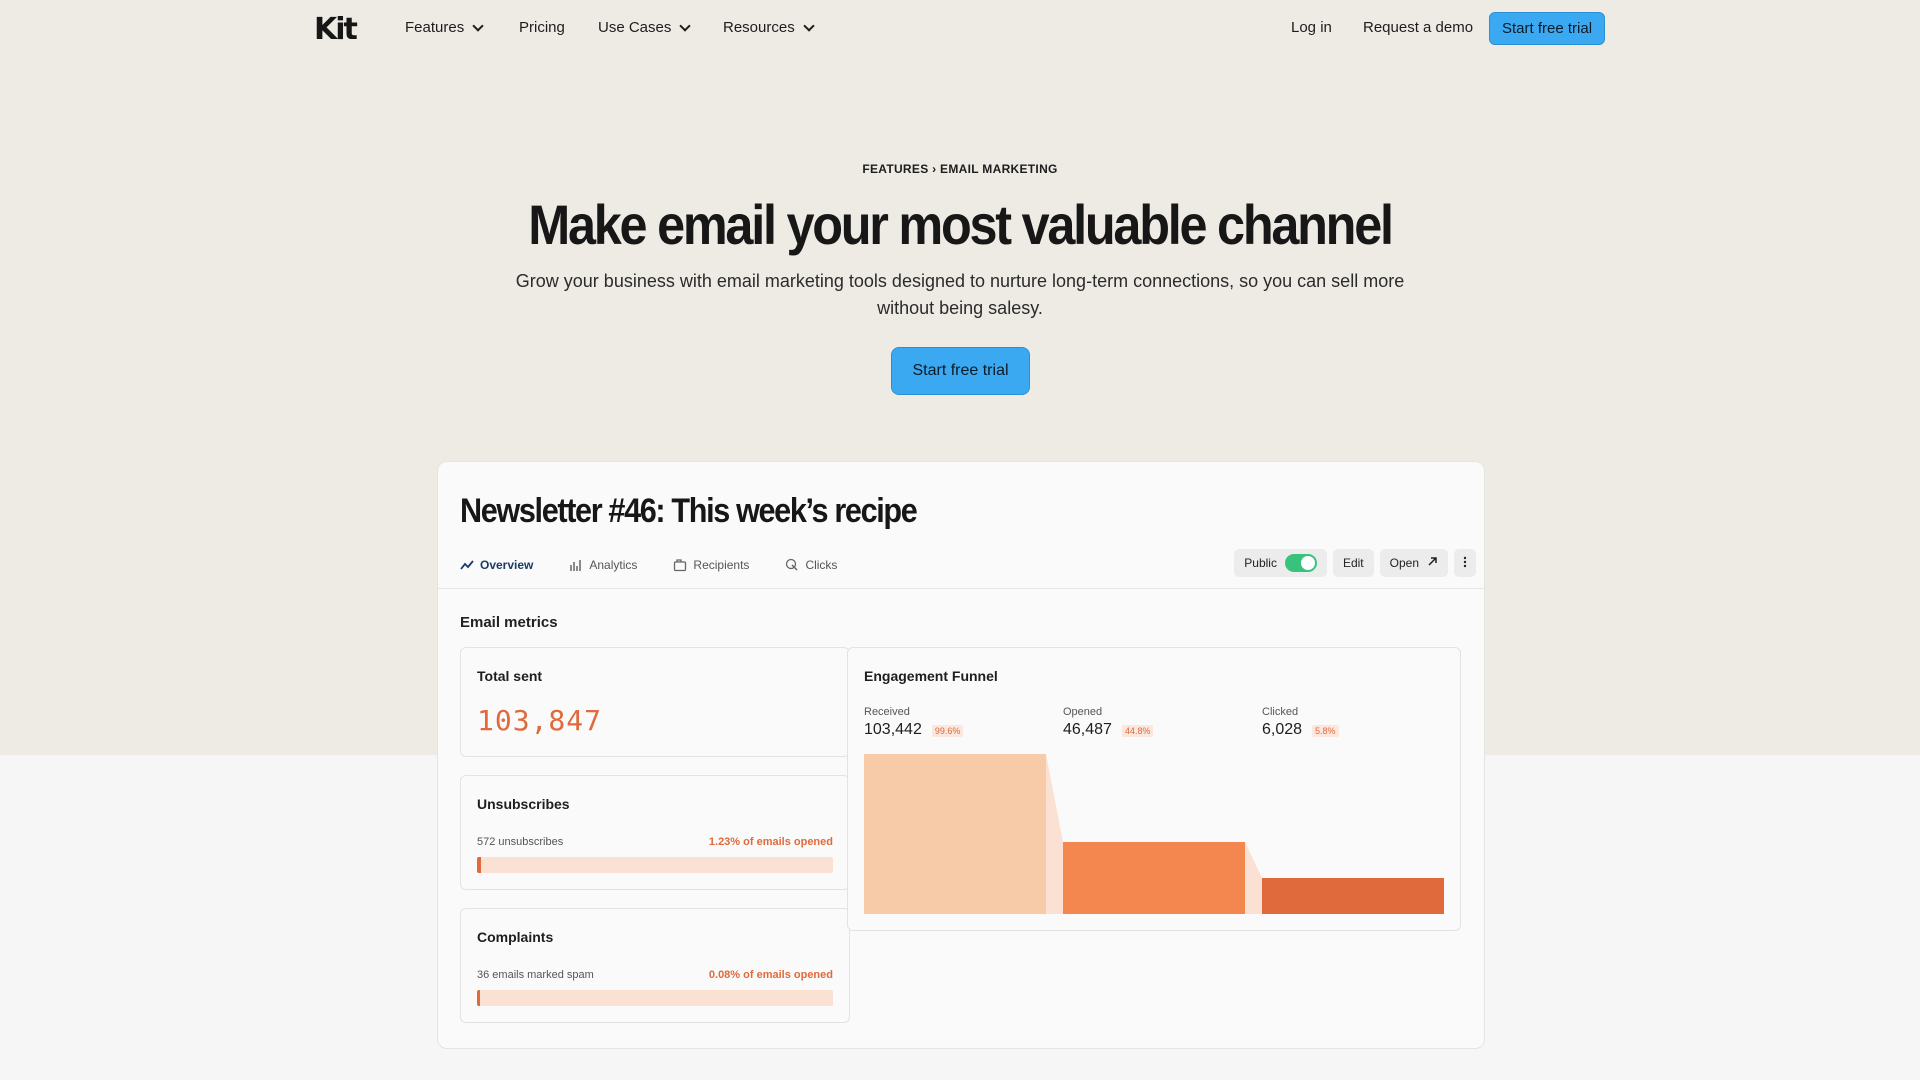 The image size is (1920, 1080). I want to click on tab-recipients: Recipients, so click(711, 565).